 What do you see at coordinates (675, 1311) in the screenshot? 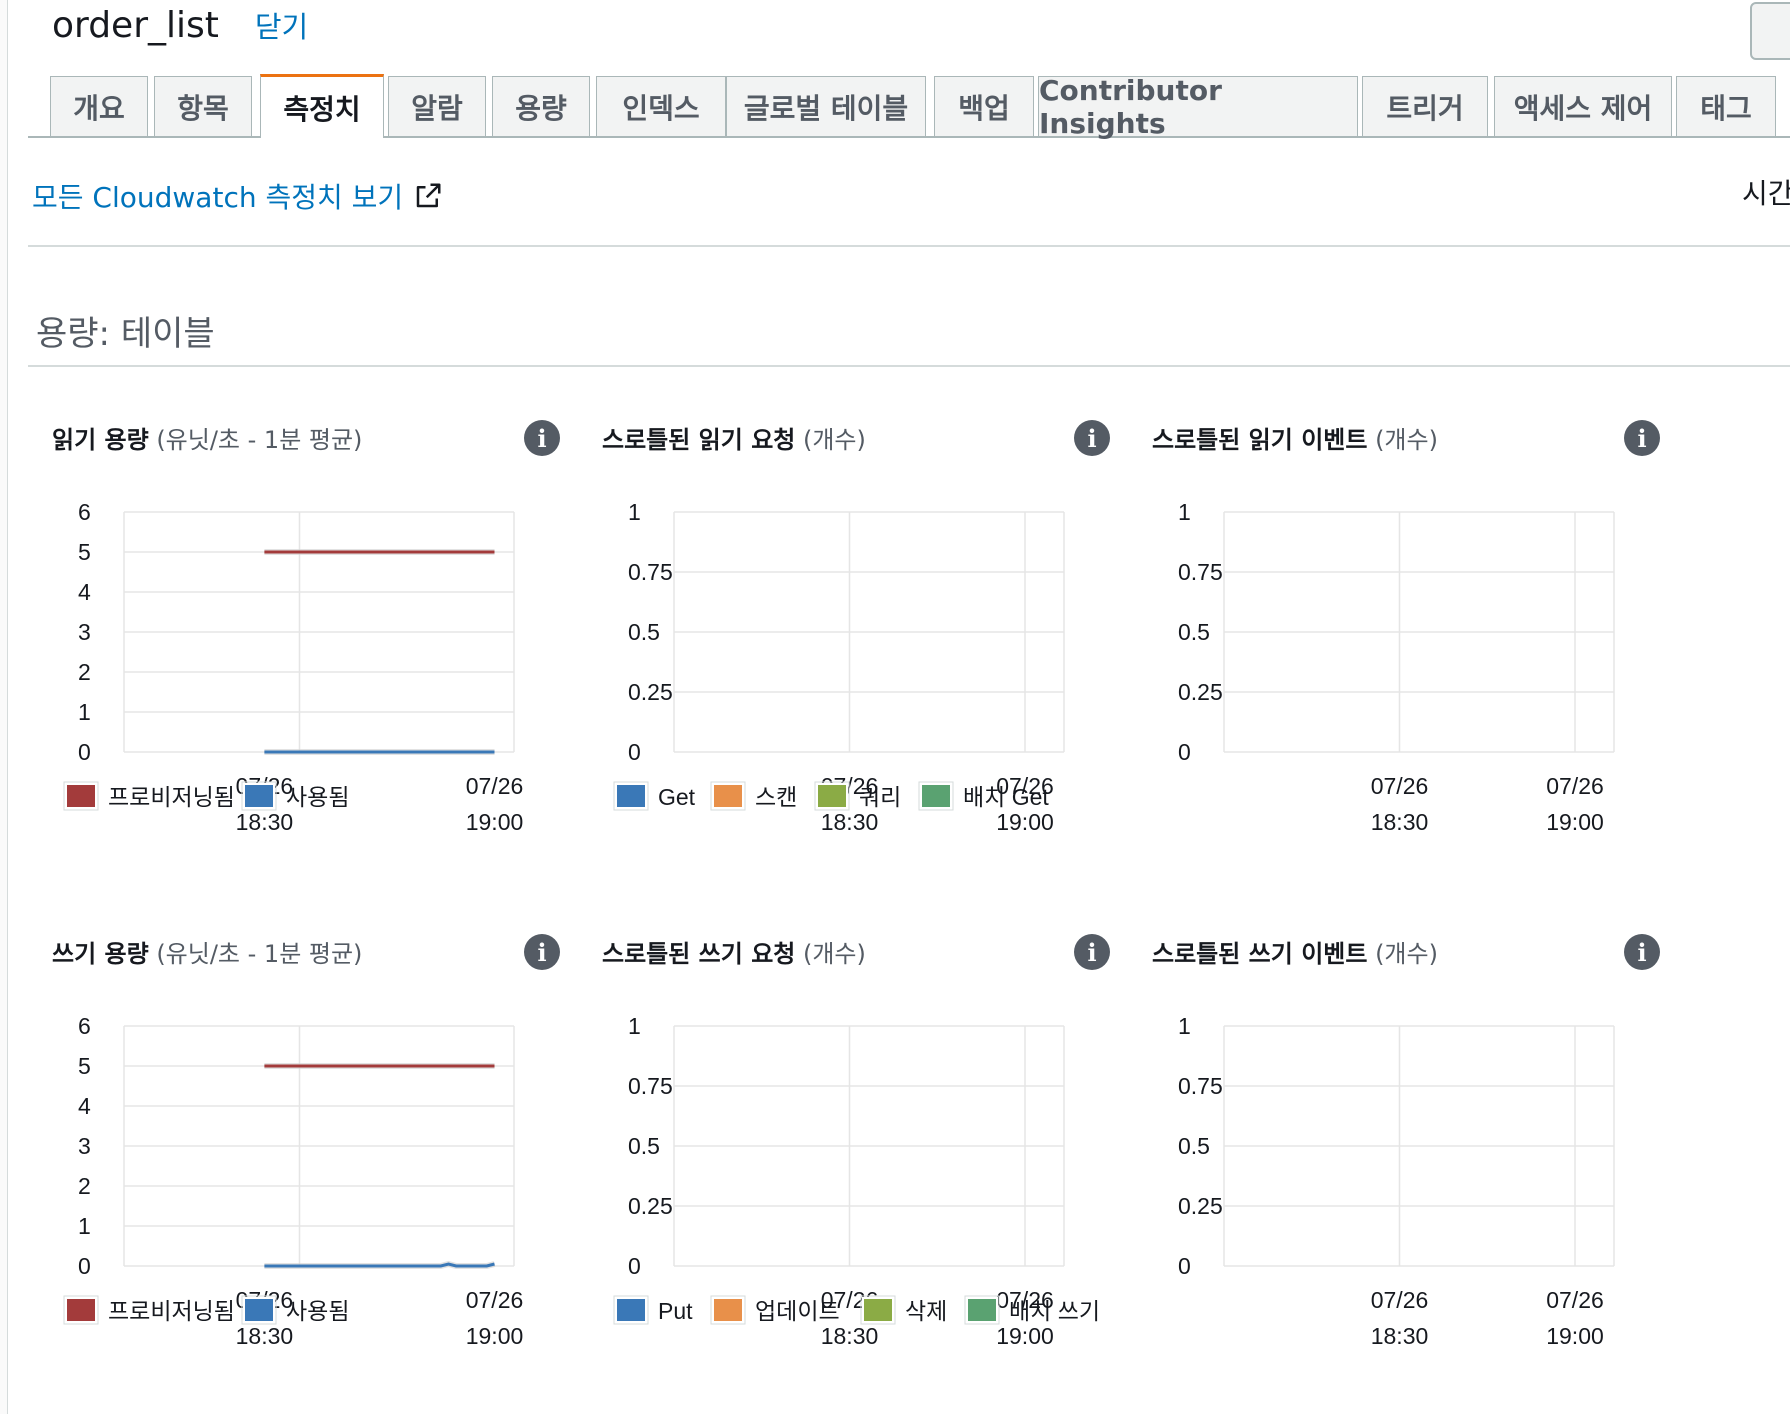
I see `legend-label: Put` at bounding box center [675, 1311].